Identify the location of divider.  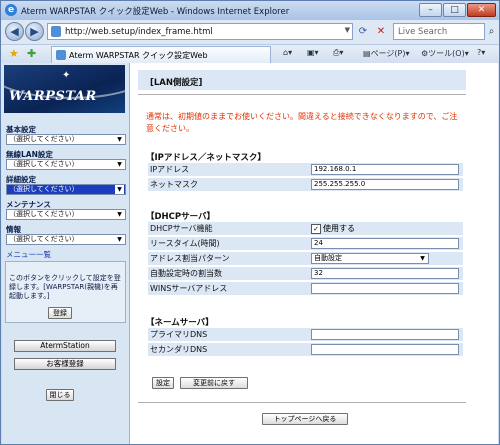
(302, 94).